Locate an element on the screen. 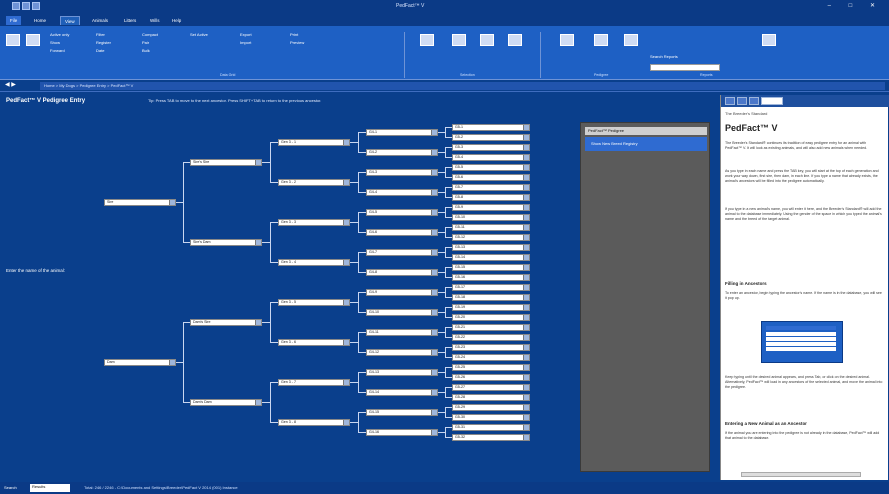 Image resolution: width=889 pixels, height=494 pixels. ribbon-pair: Pair is located at coordinates (145, 42).